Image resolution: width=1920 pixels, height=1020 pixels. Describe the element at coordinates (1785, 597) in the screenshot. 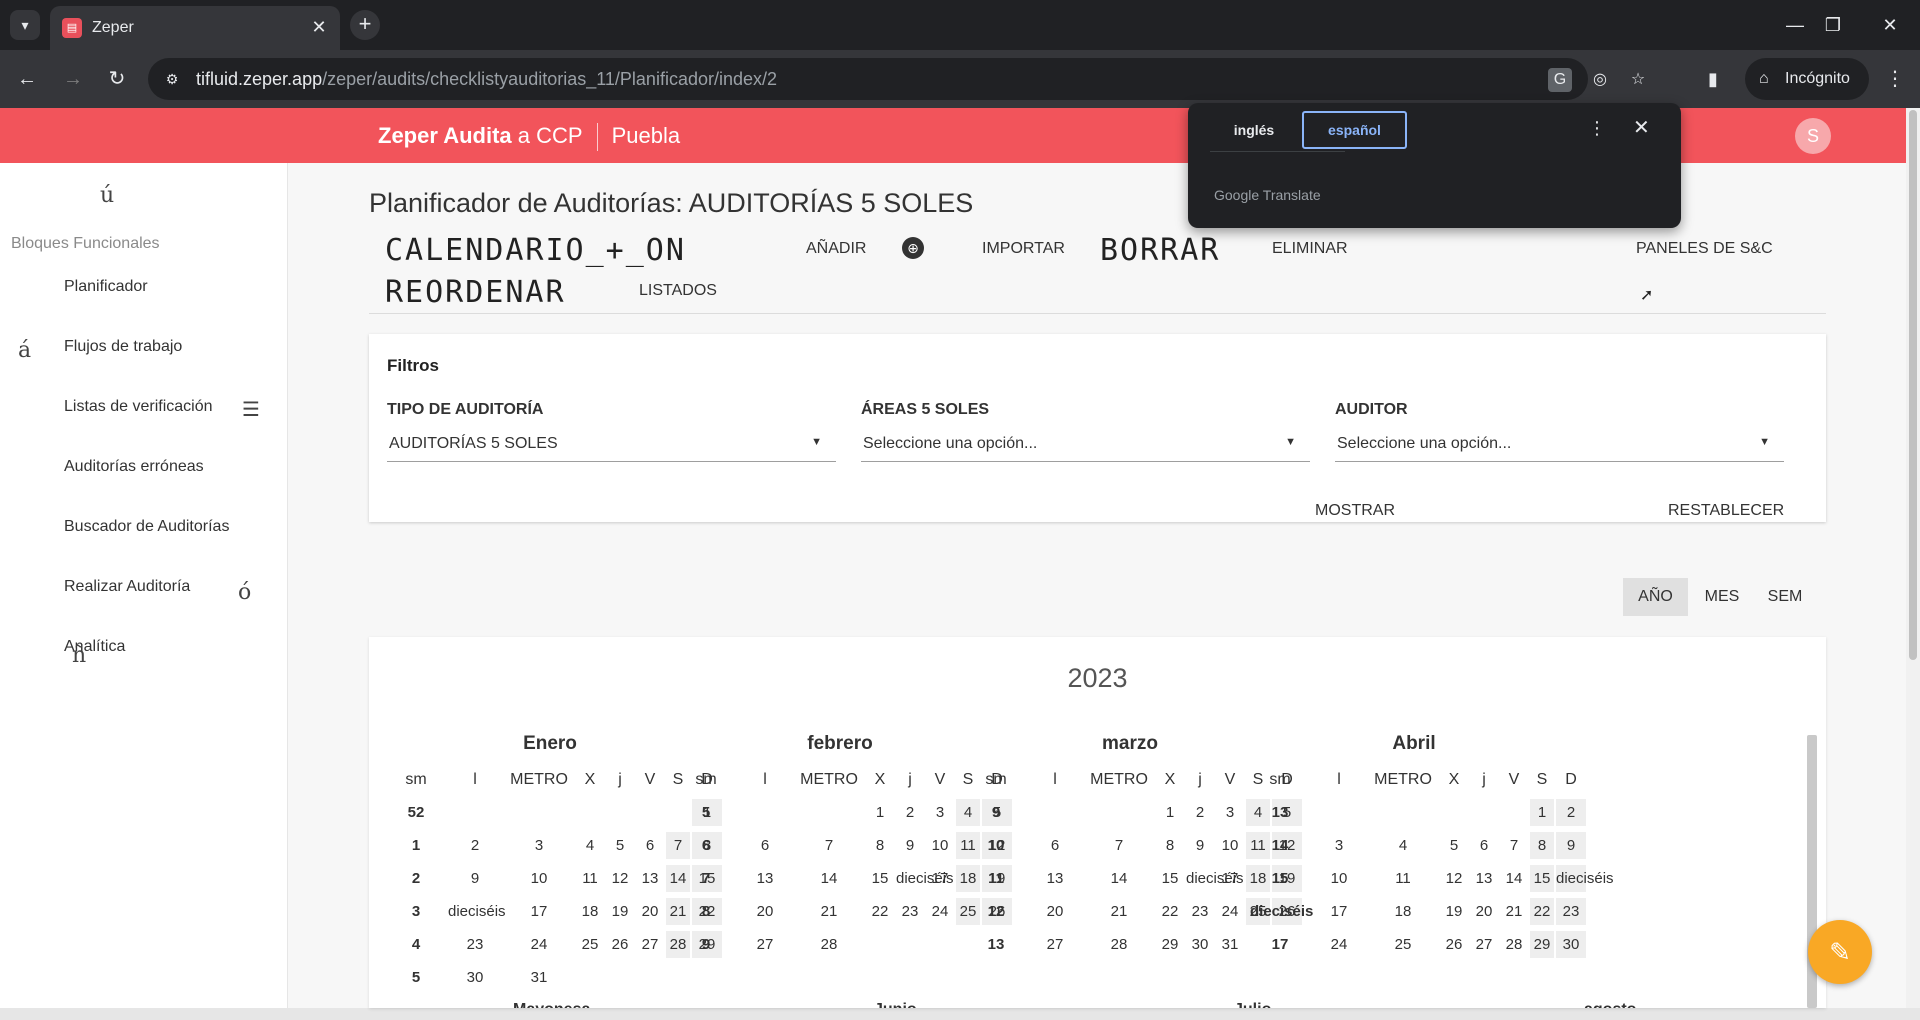

I see `view-week-button: SEM` at that location.